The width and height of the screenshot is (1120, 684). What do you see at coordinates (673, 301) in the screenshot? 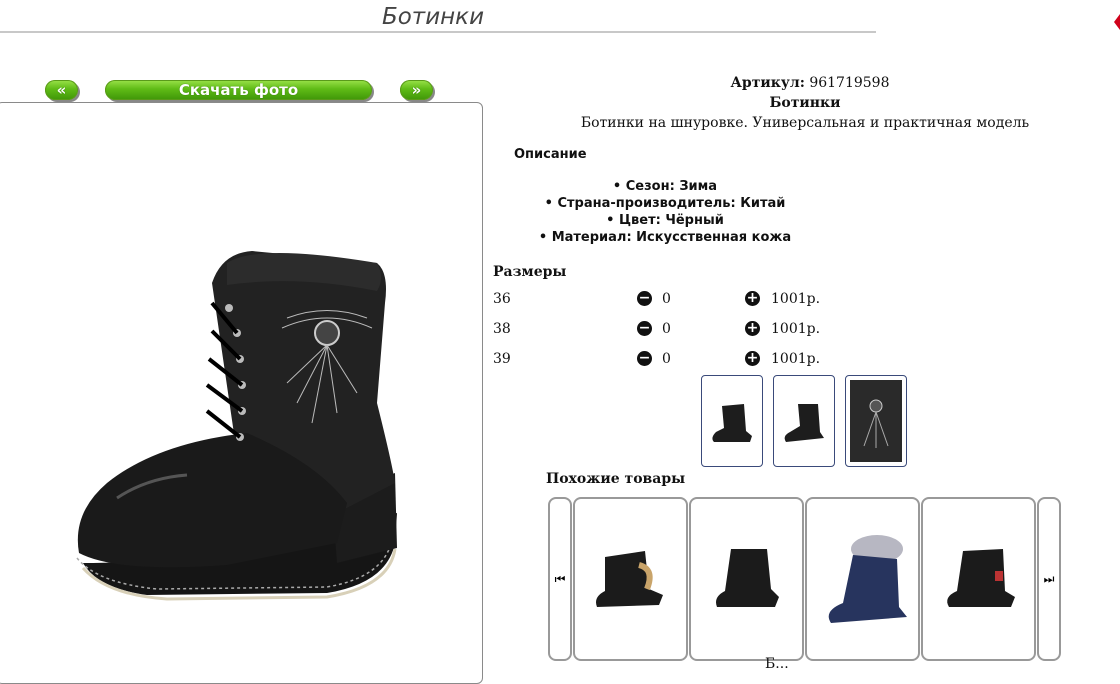
I see `size-row: 36 − 0 + 1001р.` at bounding box center [673, 301].